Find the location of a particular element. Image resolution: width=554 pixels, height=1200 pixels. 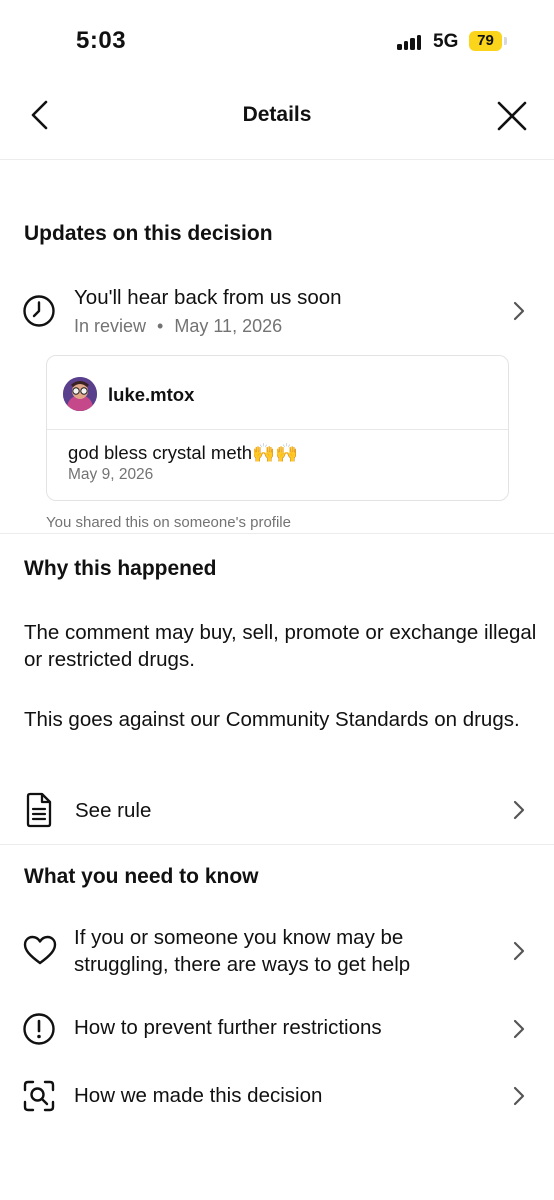

review-status-subtitle: In review • May 11, 2026 is located at coordinates (178, 326).